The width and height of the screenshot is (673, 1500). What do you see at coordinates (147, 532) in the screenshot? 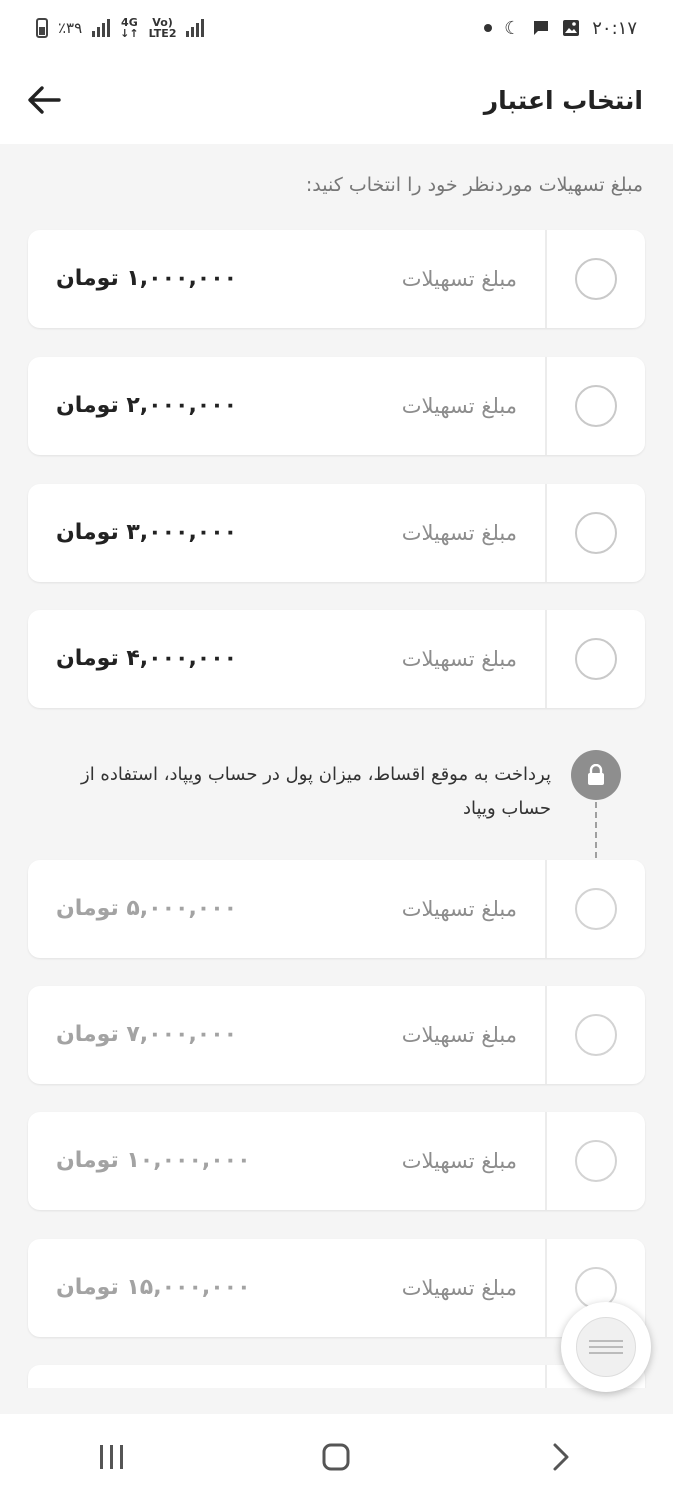
I see `option-amount: ۳,۰۰۰,۰۰۰ تومان` at bounding box center [147, 532].